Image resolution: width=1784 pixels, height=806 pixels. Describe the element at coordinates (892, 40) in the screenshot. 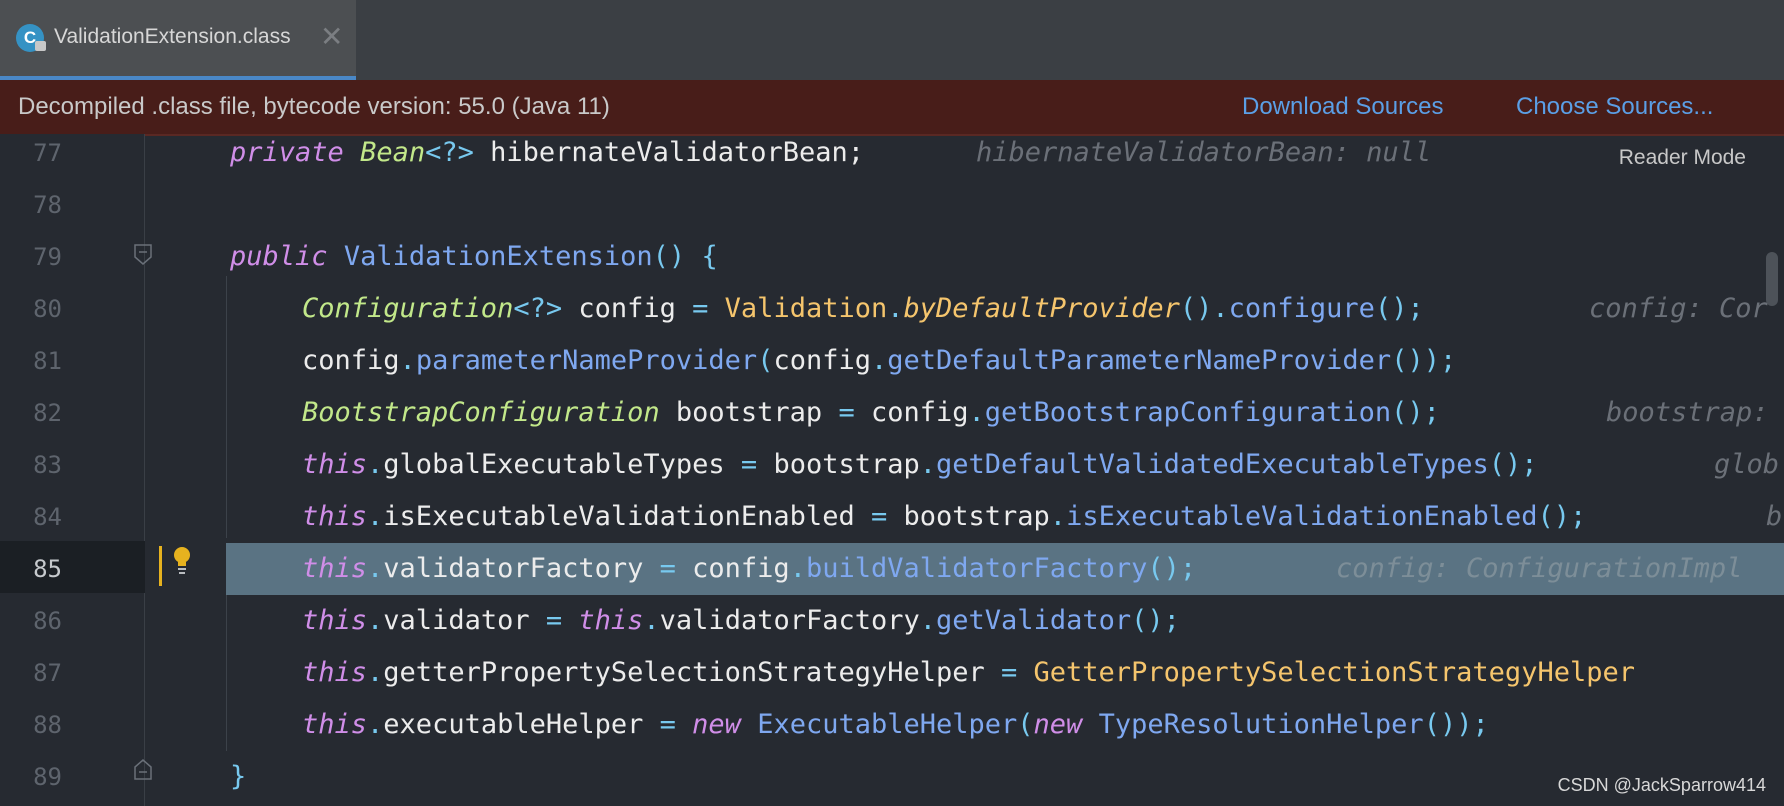

I see `editor-tab-bar: C ValidationExtension.class ✕` at that location.